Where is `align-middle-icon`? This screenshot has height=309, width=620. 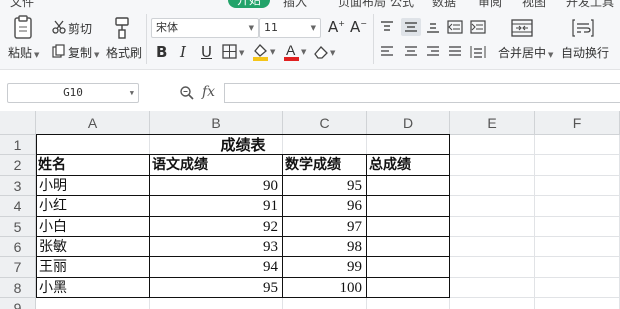 align-middle-icon is located at coordinates (411, 27).